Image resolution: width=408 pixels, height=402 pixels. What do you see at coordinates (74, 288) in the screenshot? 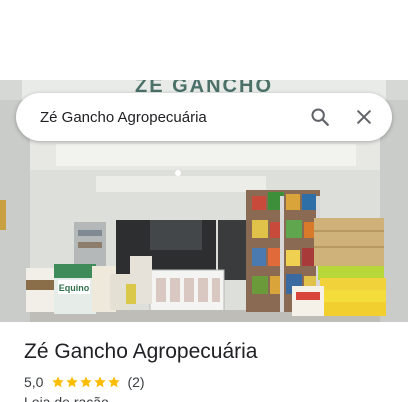
I see `feed-sack-label: Equino` at bounding box center [74, 288].